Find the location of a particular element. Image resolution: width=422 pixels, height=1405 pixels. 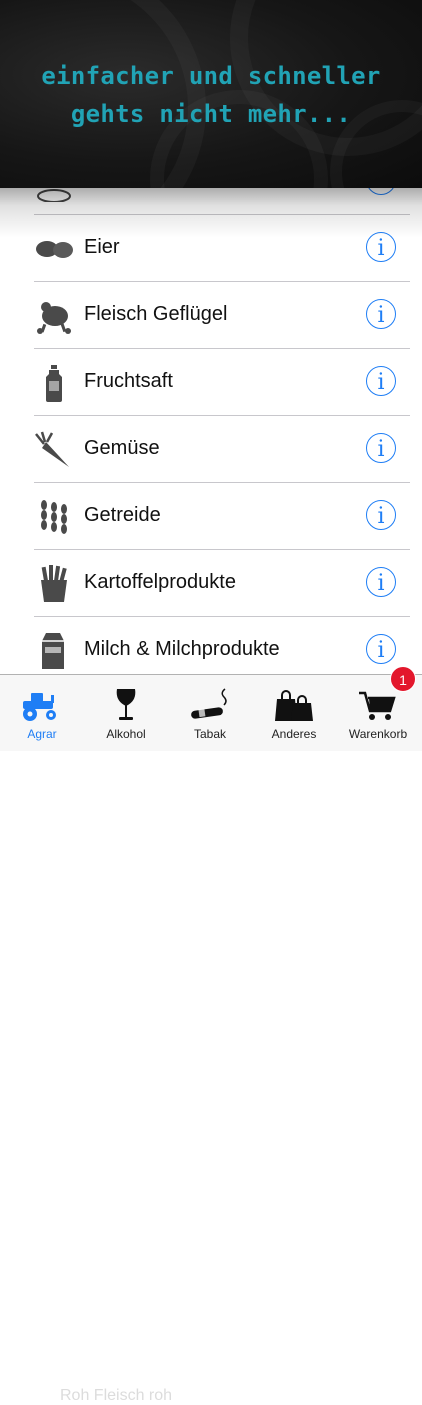

list-item-milch: Milch & Milchprodukte i is located at coordinates (211, 645).